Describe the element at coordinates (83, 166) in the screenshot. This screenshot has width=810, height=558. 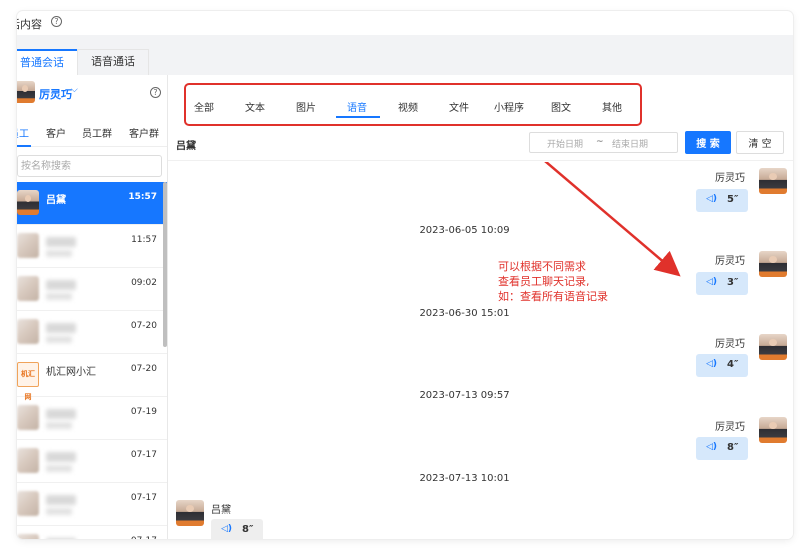
I see `search-input` at that location.